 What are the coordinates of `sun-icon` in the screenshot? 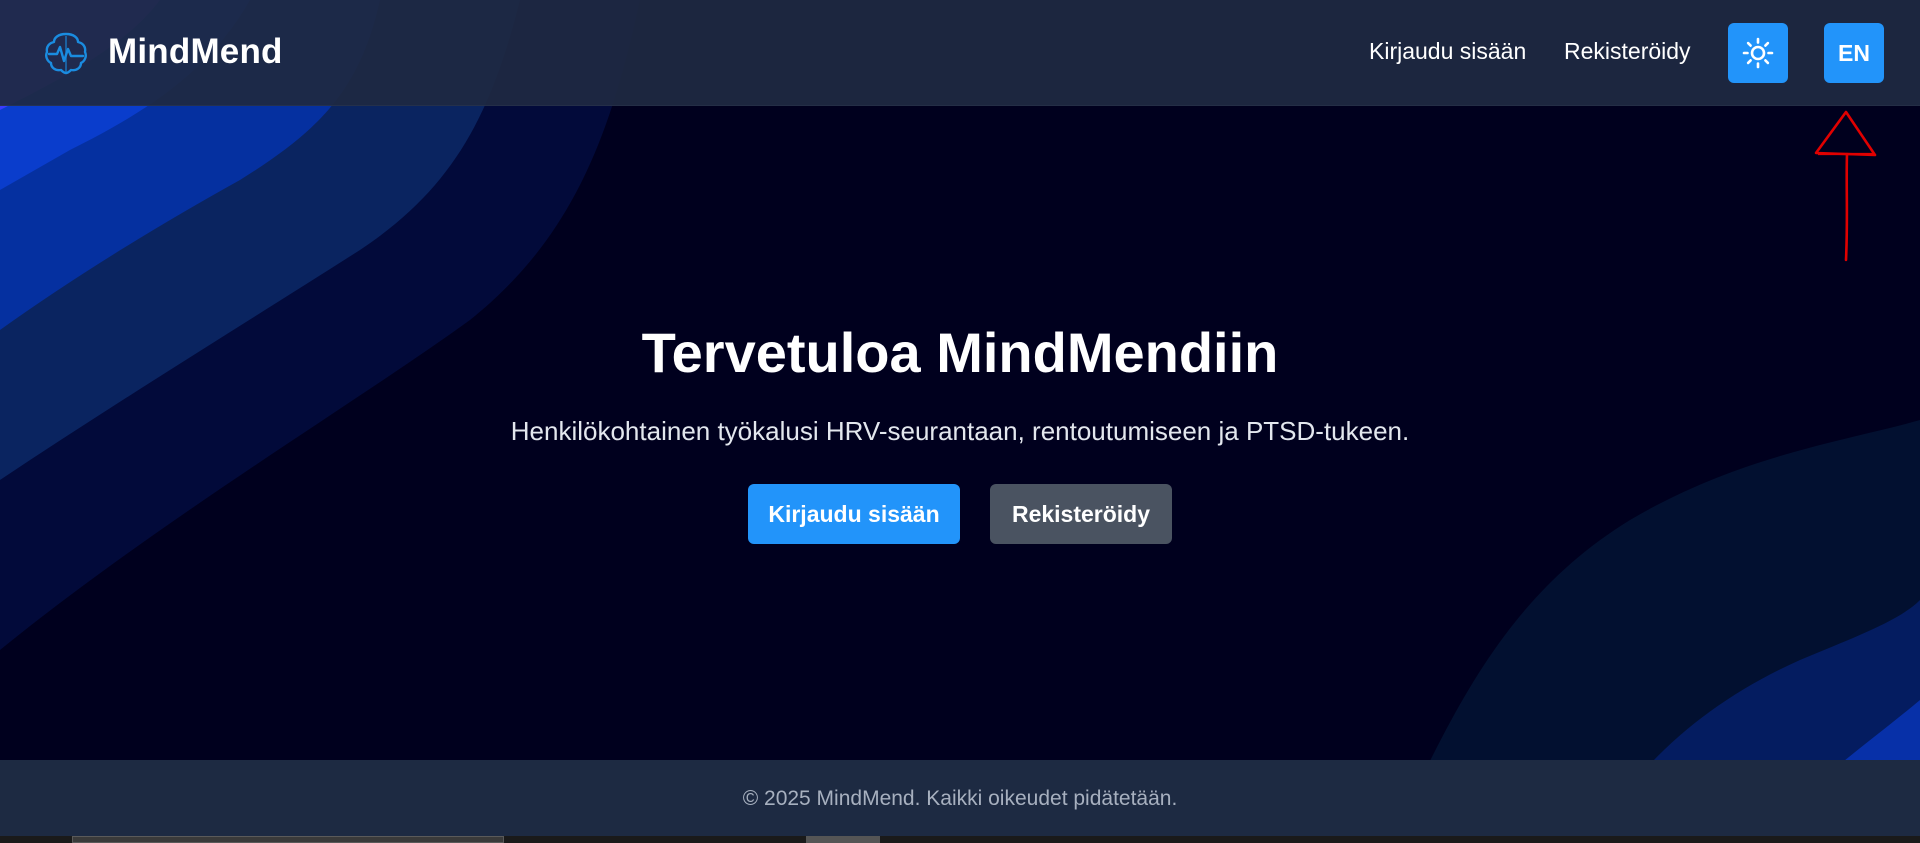 It's located at (1758, 53).